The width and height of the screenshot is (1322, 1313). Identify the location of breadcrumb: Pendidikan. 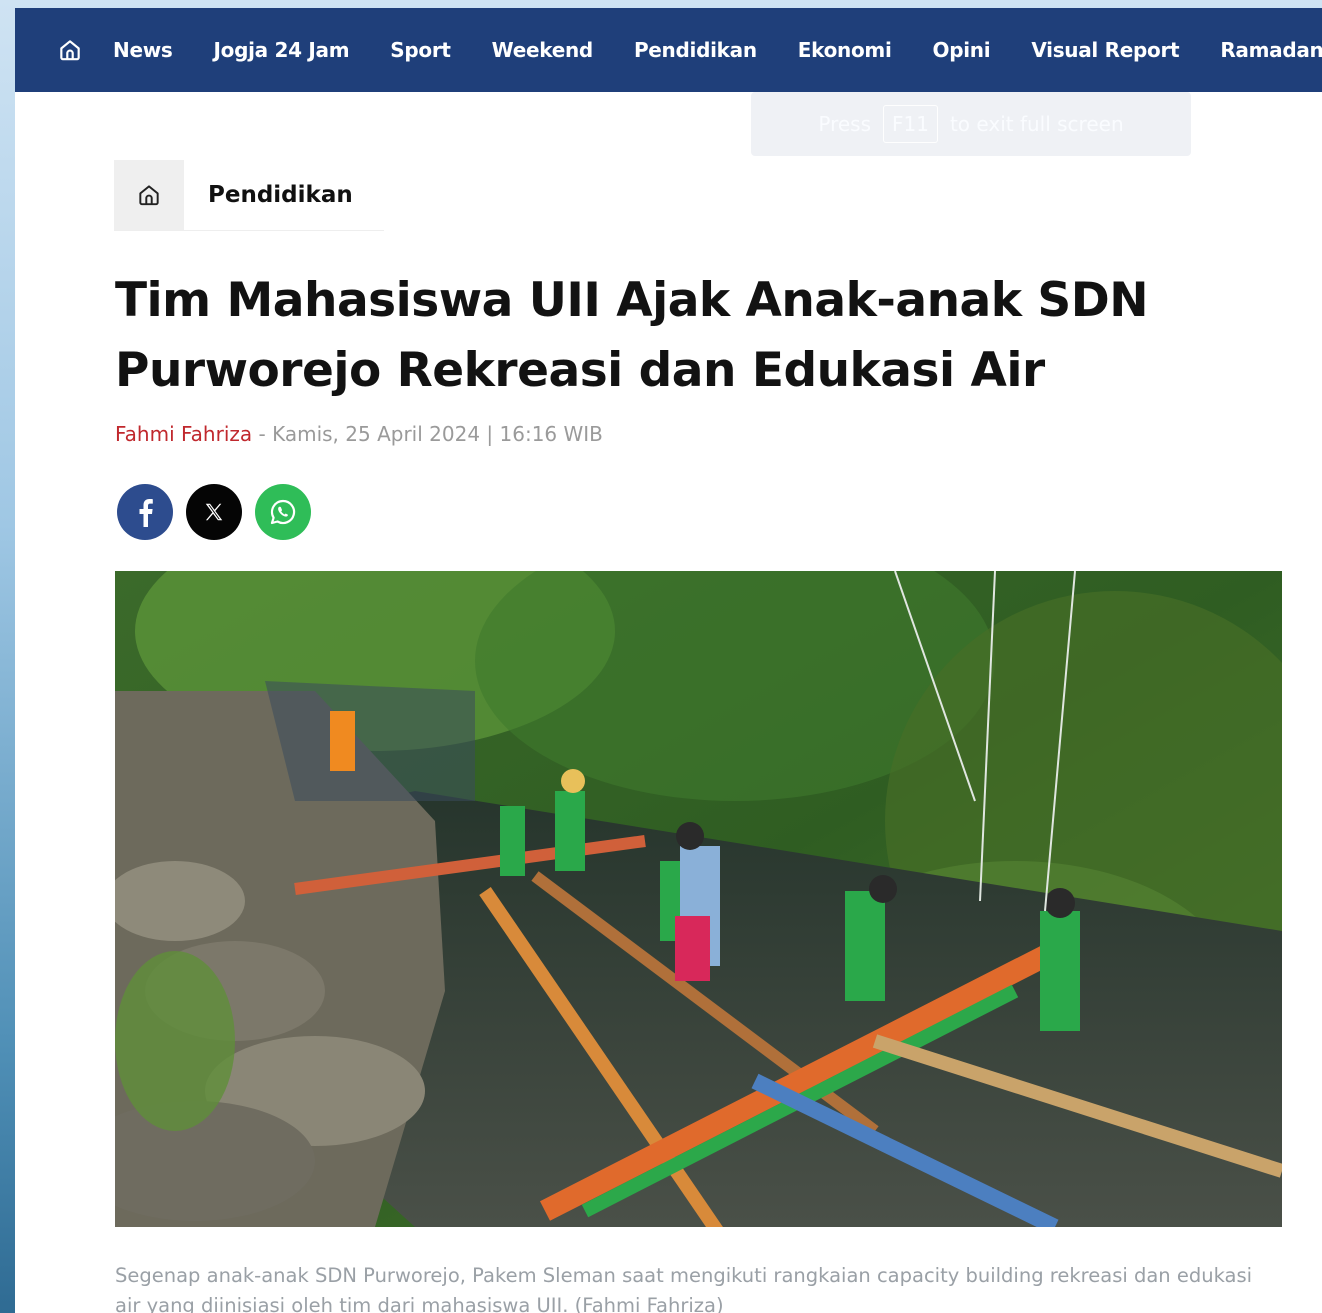
(249, 195).